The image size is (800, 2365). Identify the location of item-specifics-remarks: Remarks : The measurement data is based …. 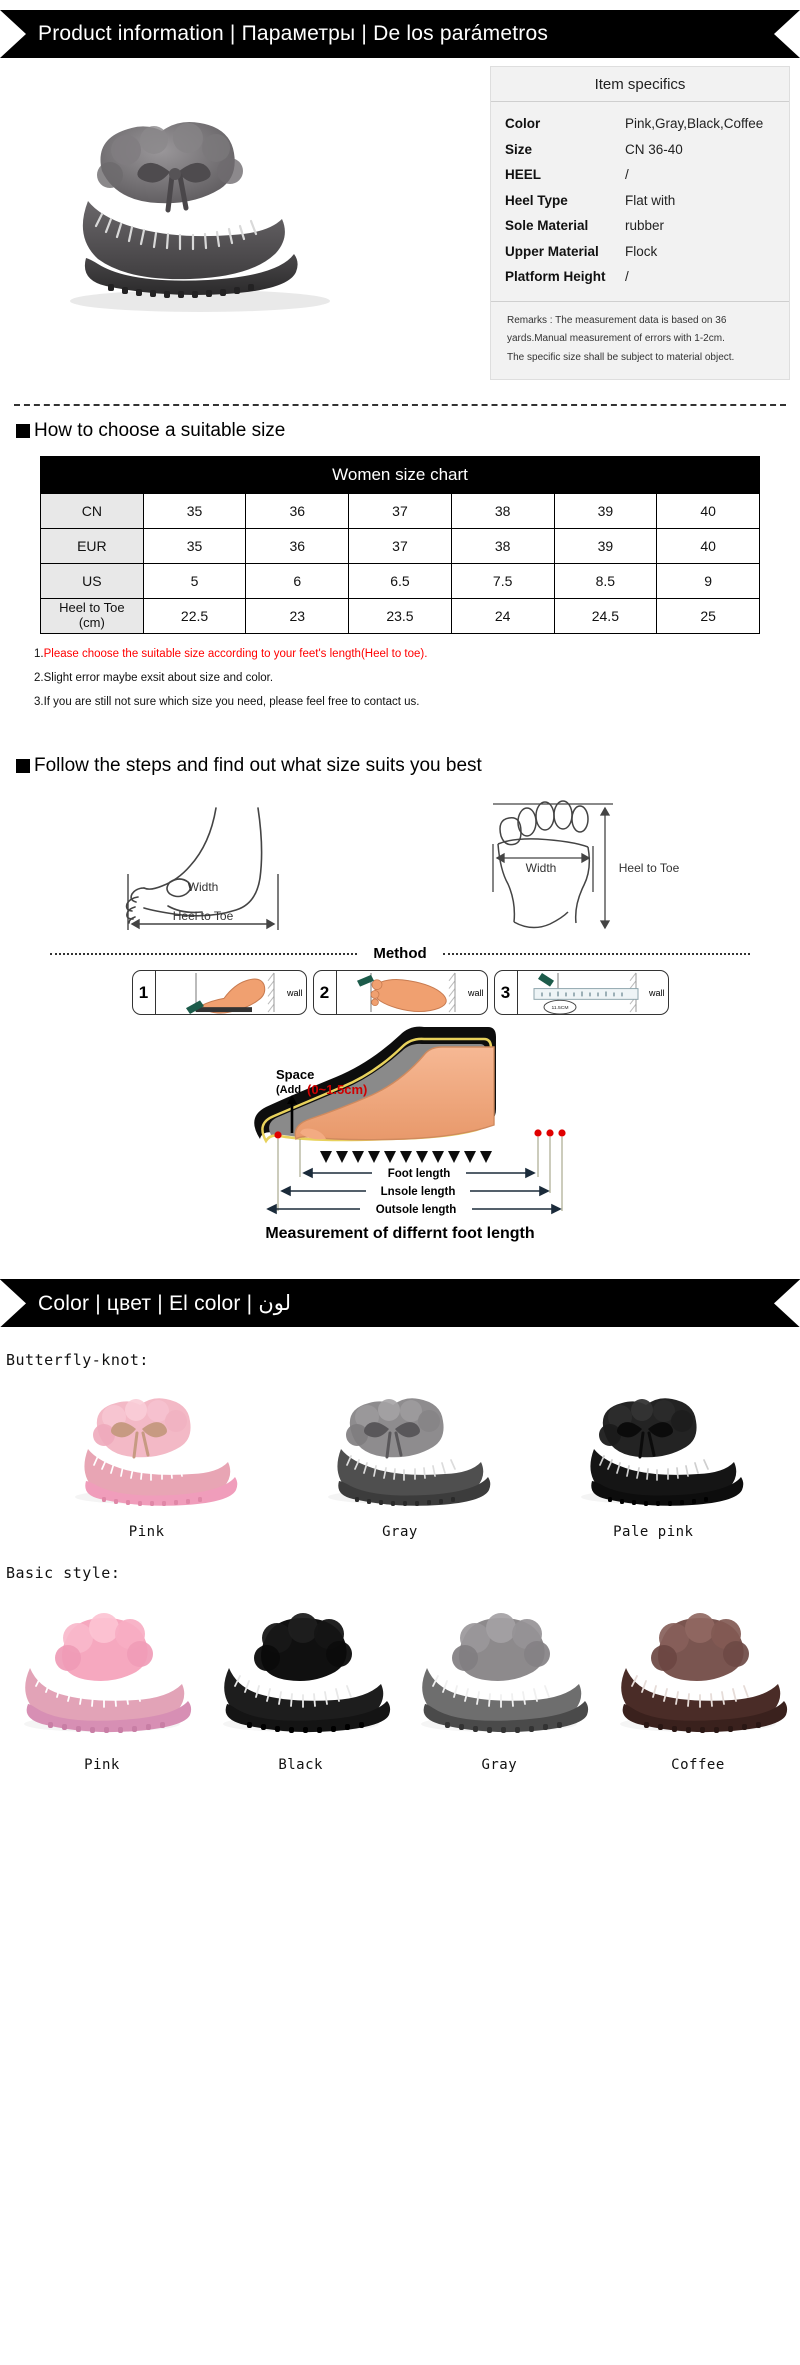
(640, 340).